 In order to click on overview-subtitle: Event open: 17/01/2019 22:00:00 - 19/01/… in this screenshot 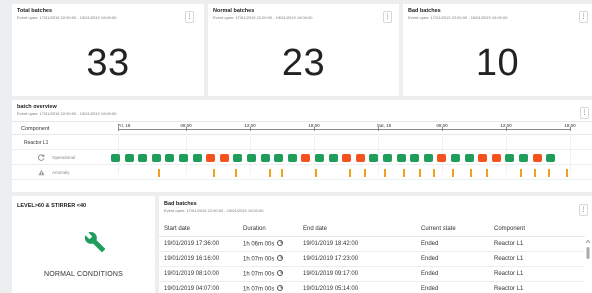, I will do `click(67, 113)`.